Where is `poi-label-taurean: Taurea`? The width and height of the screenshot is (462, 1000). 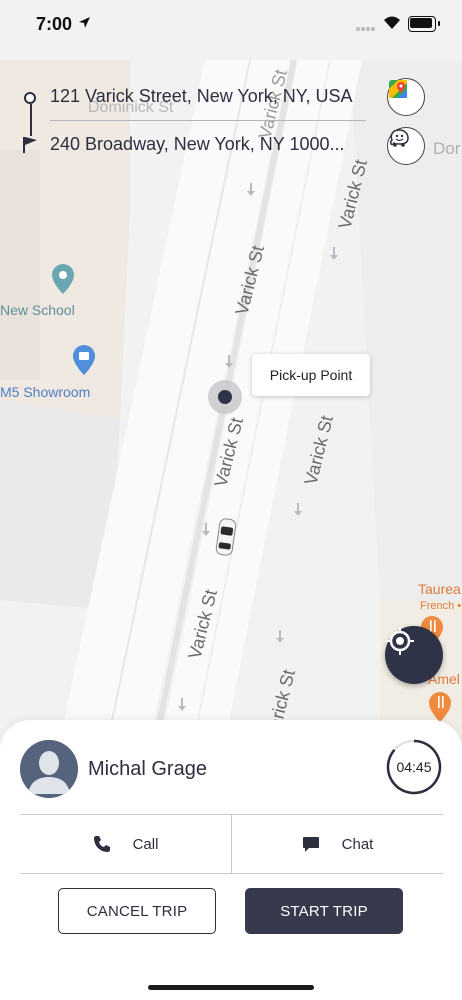 poi-label-taurean: Taurea is located at coordinates (439, 589).